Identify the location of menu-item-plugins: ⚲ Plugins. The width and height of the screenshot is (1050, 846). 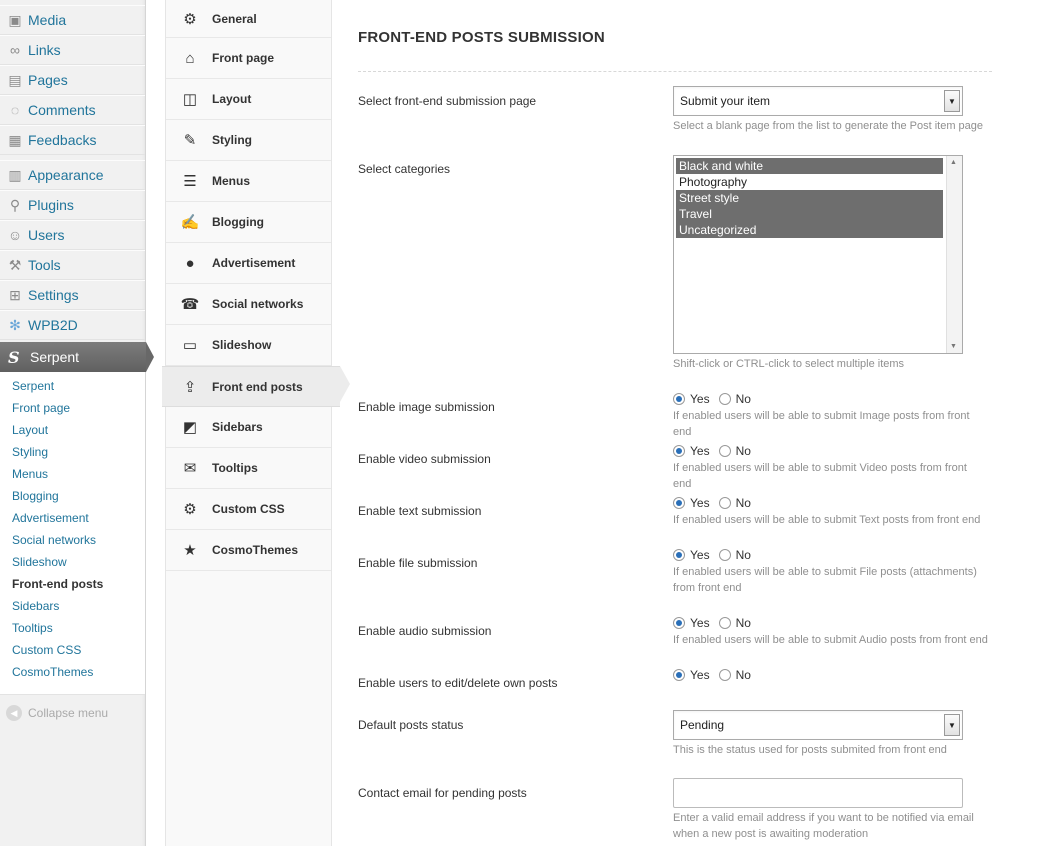
(72, 205).